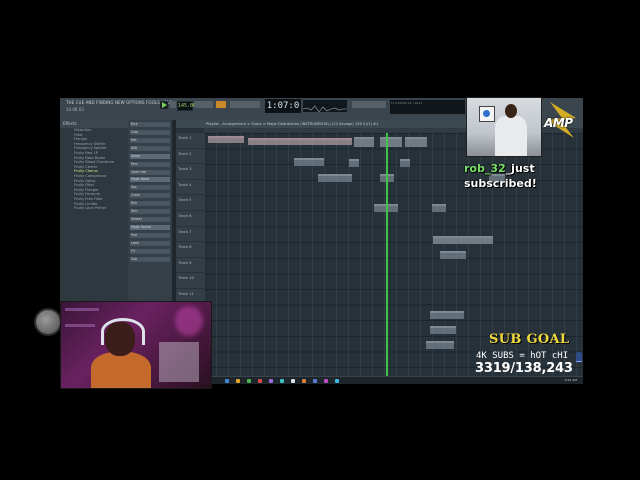 Image resolution: width=640 pixels, height=480 pixels. Describe the element at coordinates (204, 104) in the screenshot. I see `pattern-selector` at that location.